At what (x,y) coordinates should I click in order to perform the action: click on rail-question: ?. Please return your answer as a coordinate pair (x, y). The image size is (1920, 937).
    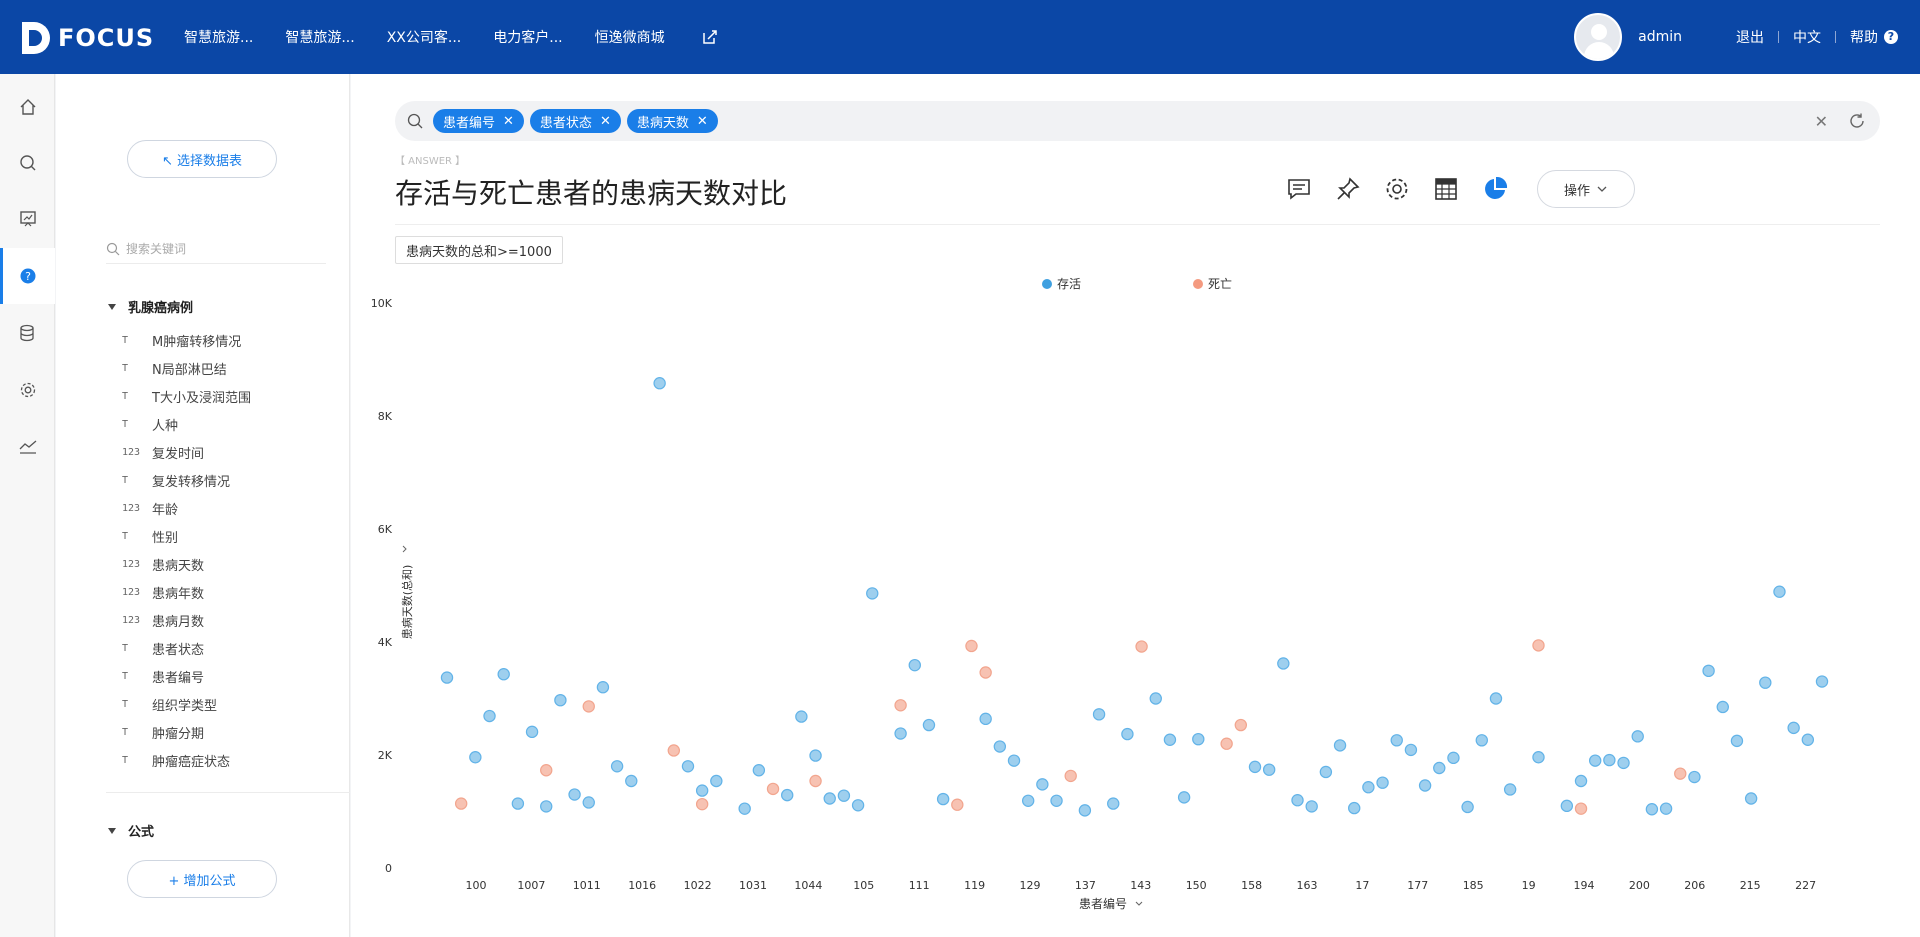
    Looking at the image, I should click on (27, 276).